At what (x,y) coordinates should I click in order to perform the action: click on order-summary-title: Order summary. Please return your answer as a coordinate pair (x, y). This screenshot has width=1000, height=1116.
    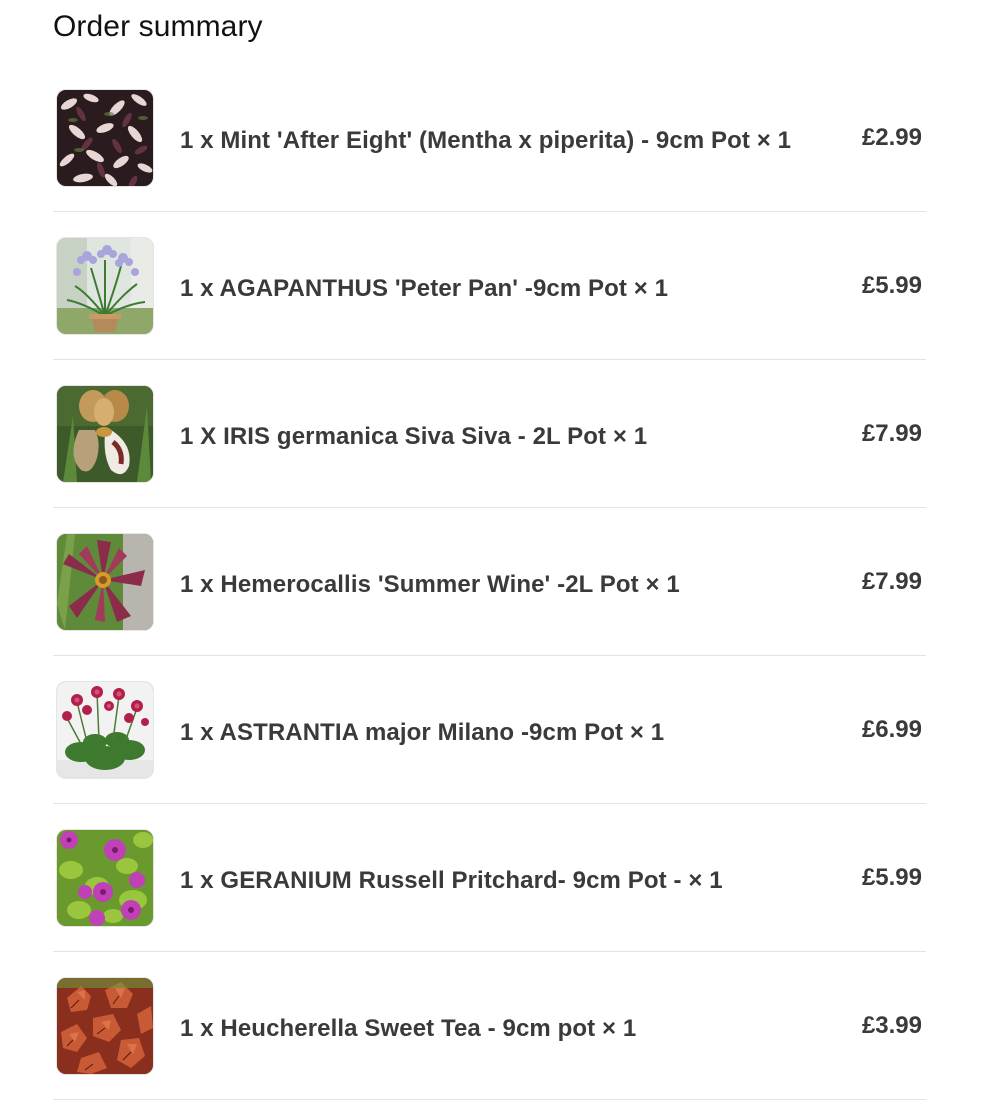
    Looking at the image, I should click on (158, 26).